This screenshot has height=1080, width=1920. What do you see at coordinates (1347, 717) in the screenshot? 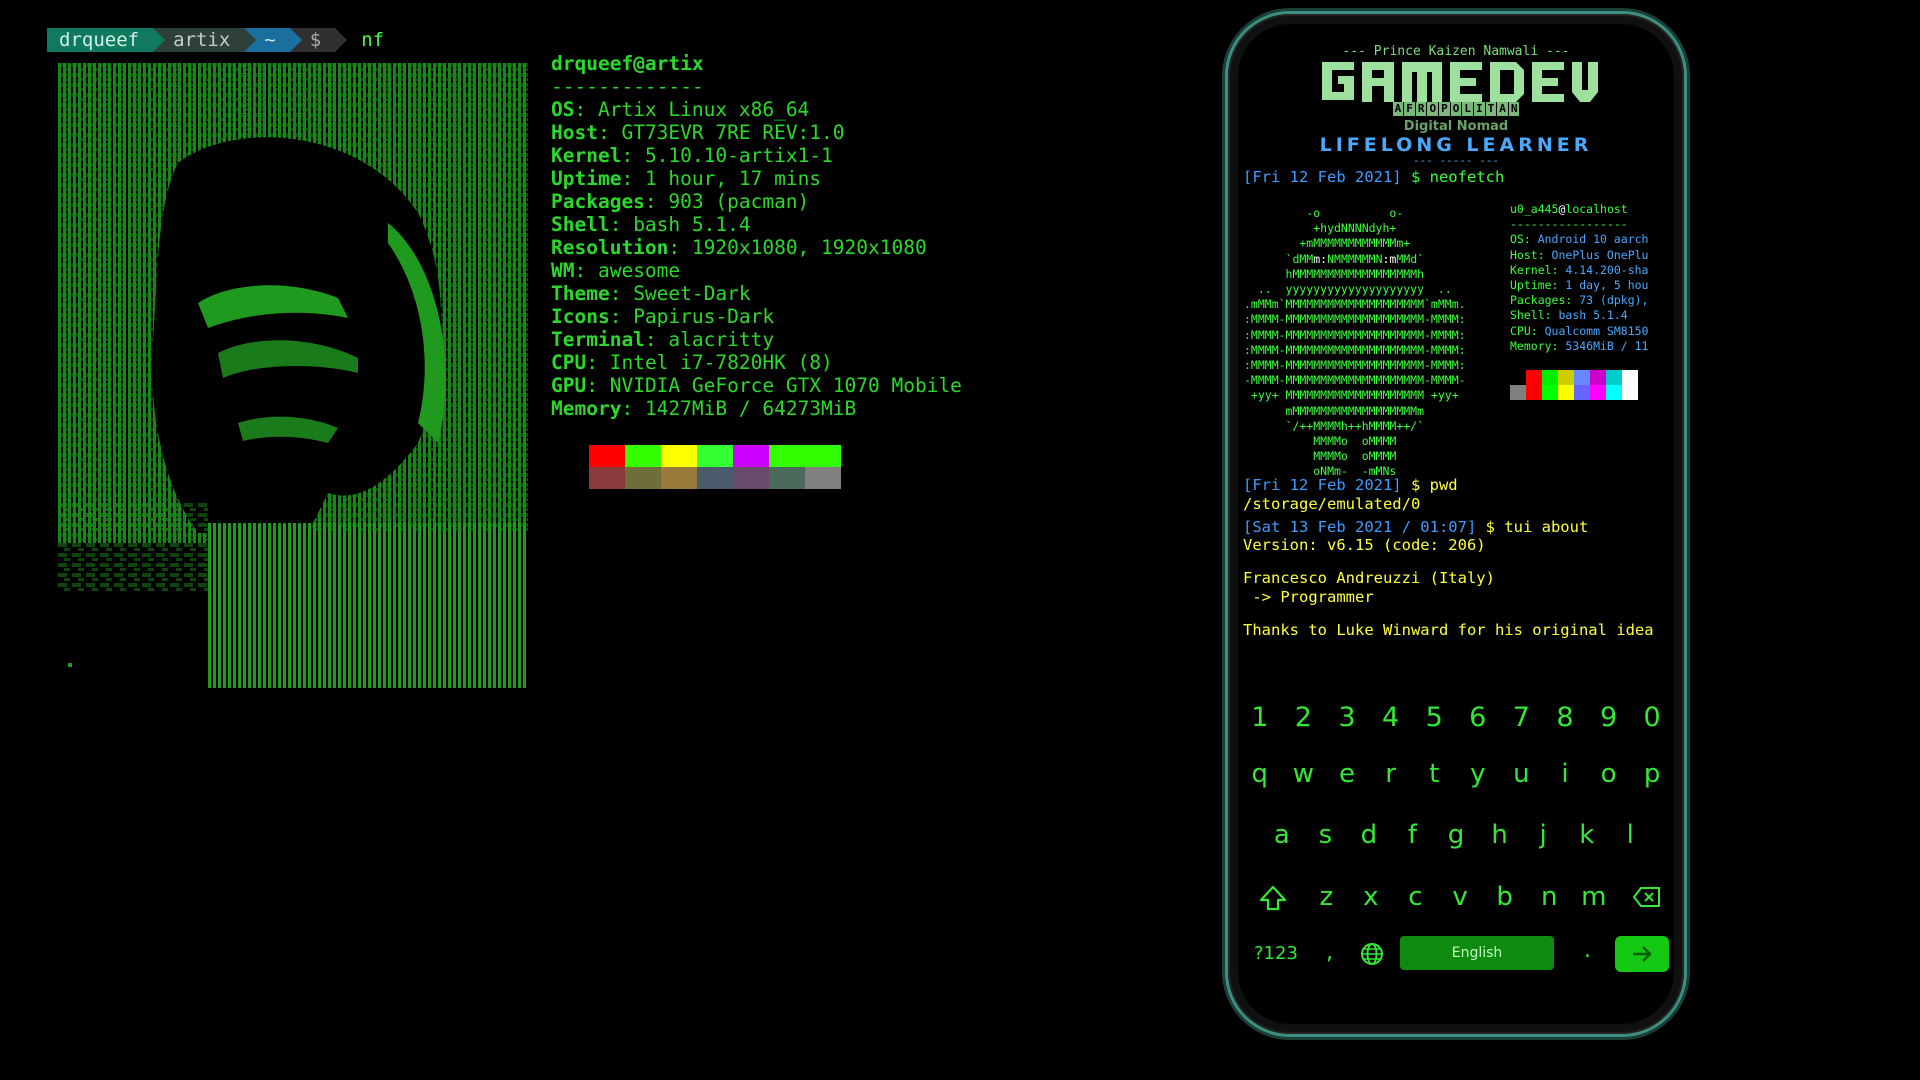
I see `key-3: 3` at bounding box center [1347, 717].